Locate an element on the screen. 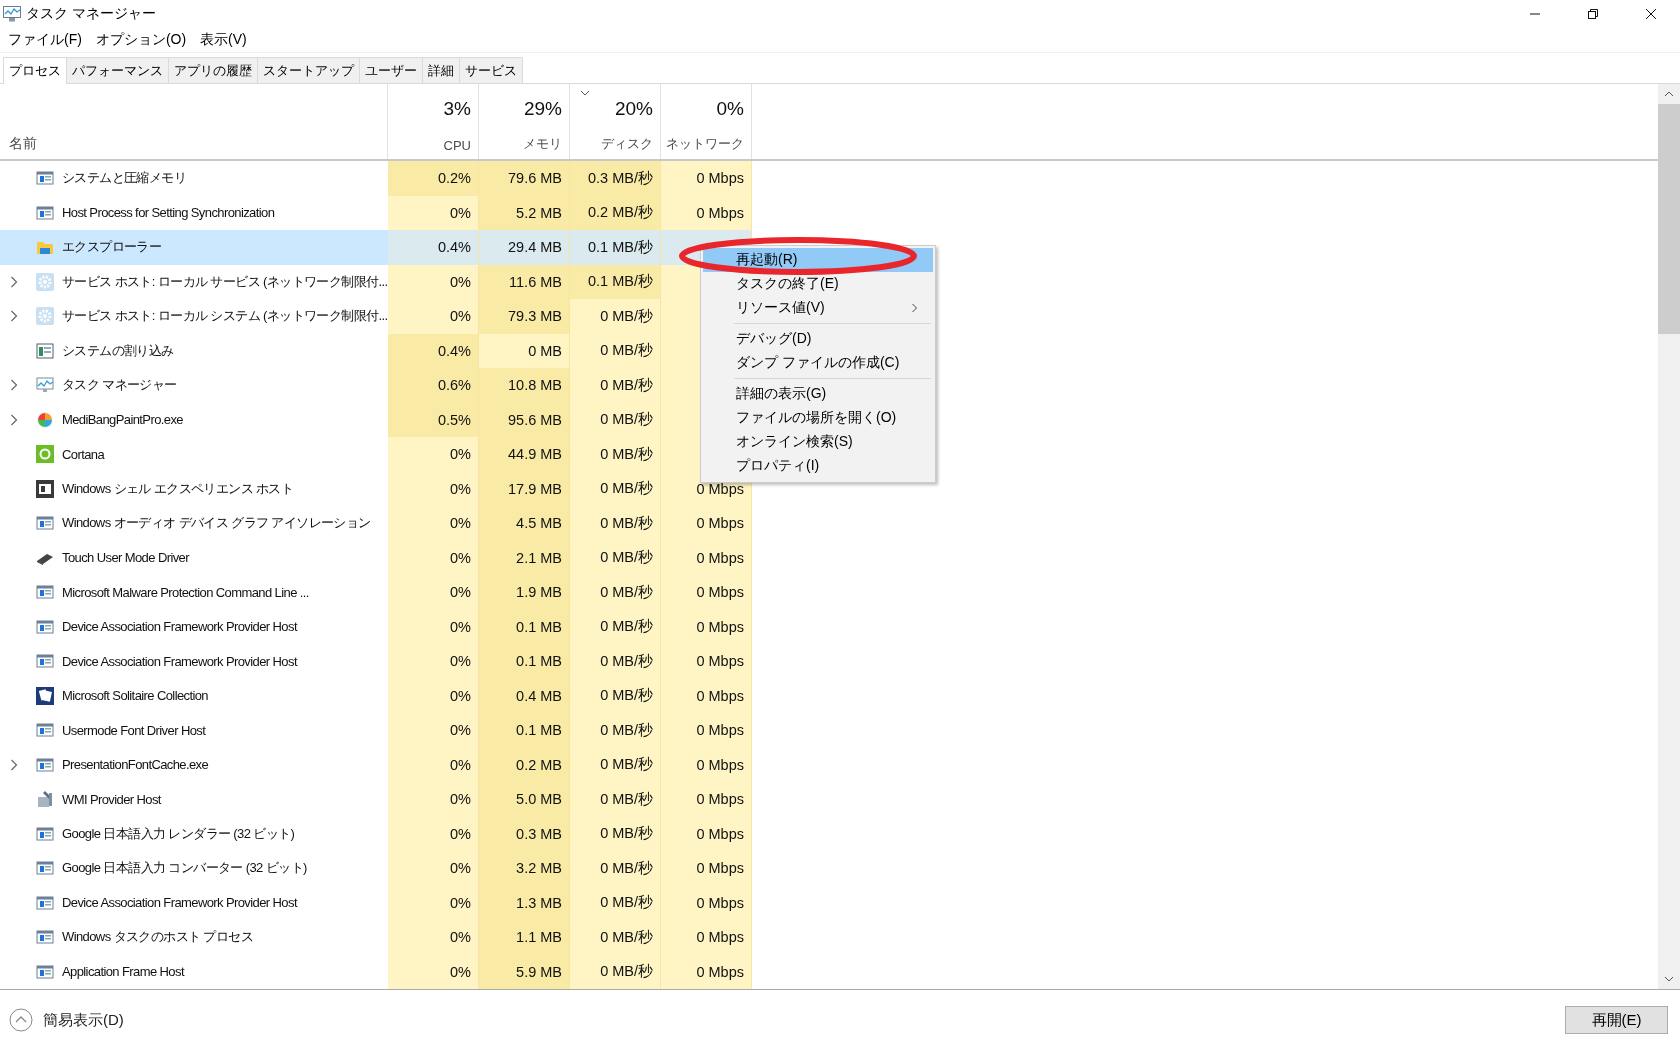 This screenshot has width=1680, height=1050. process-name-cell: システムの割り込み is located at coordinates (194, 350).